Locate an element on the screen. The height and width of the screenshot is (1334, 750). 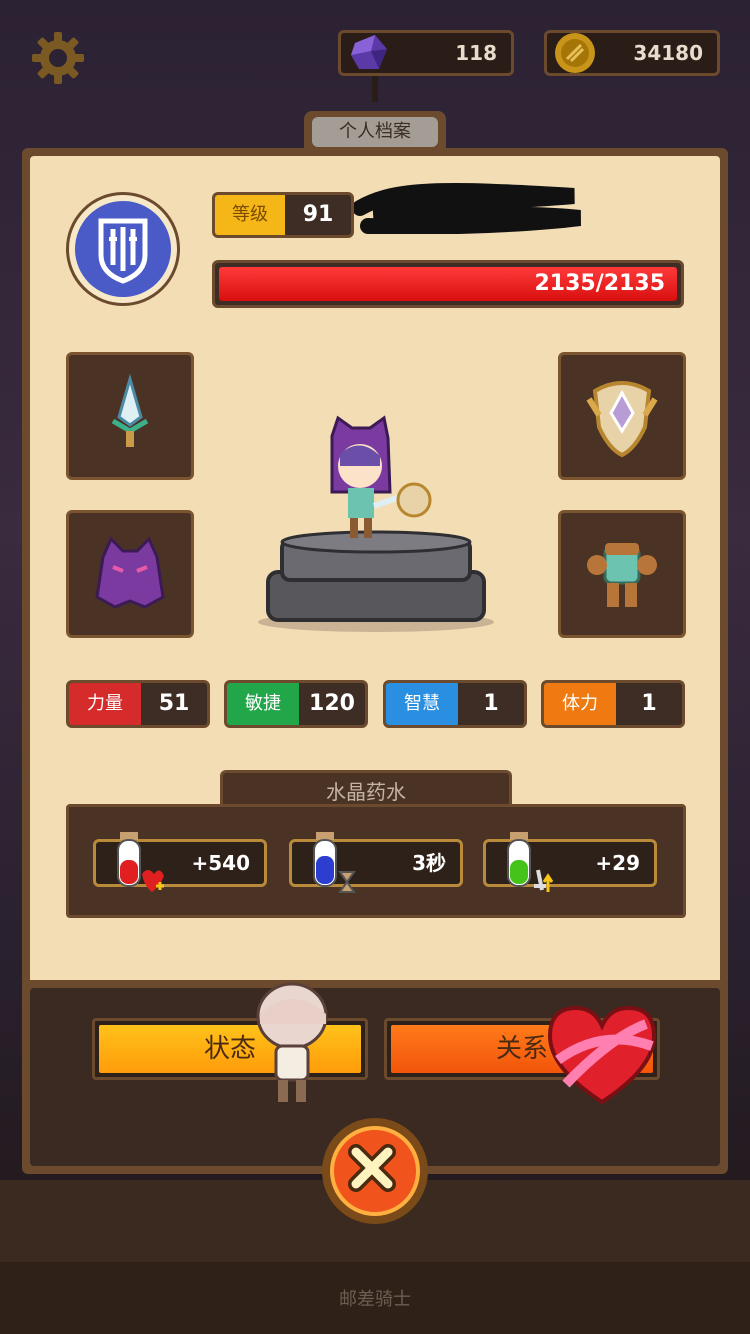
gem-counter-pin is located at coordinates (375, 89).